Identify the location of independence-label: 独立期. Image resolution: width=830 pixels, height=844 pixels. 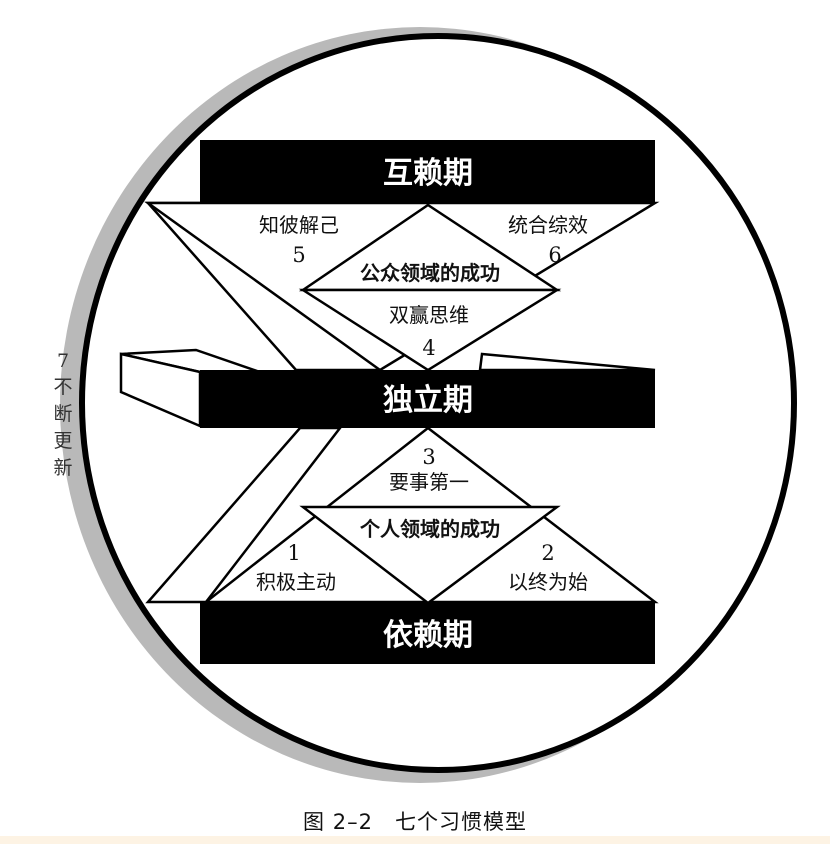
(428, 400).